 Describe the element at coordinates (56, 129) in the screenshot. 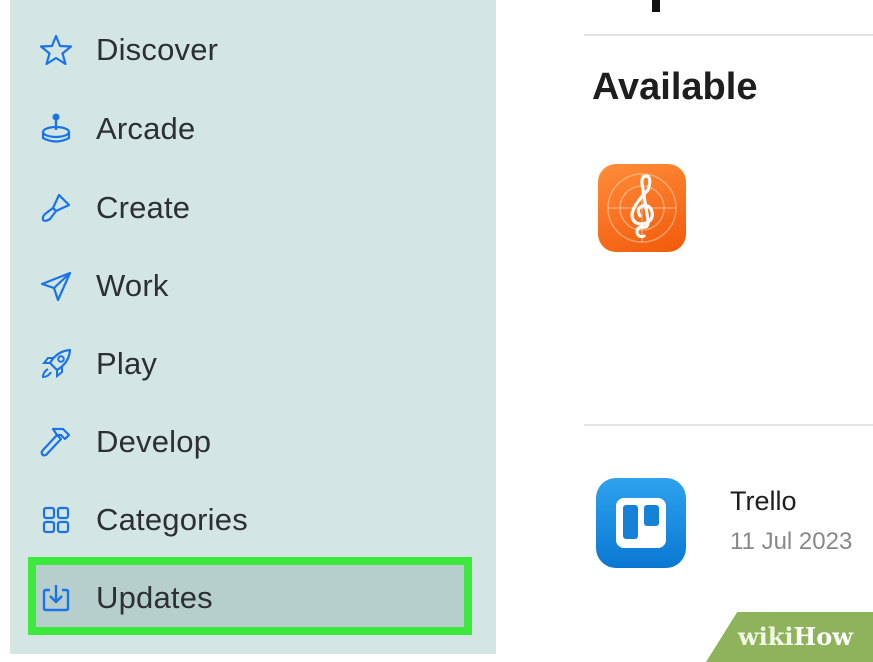

I see `joystick-icon` at that location.